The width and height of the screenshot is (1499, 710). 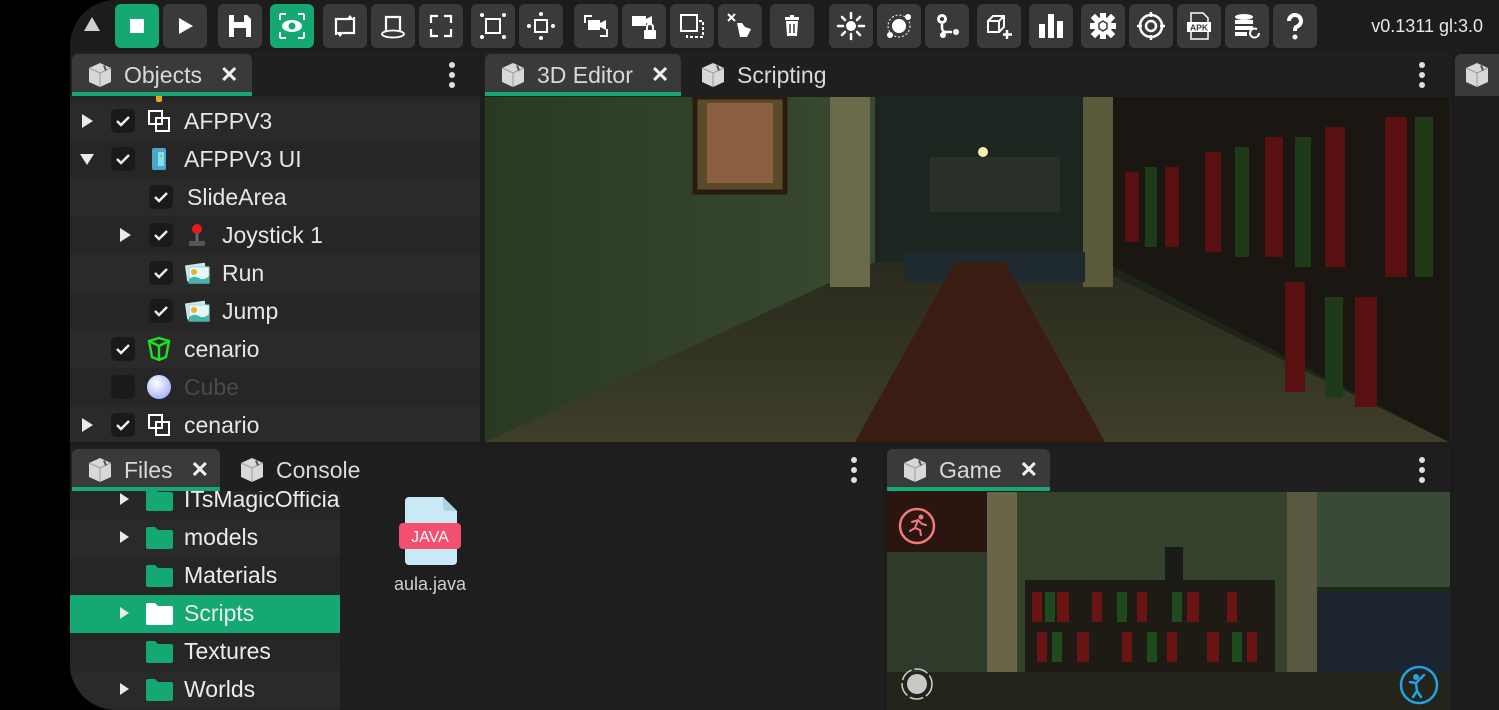 I want to click on tree-row: Joystick 1, so click(x=275, y=235).